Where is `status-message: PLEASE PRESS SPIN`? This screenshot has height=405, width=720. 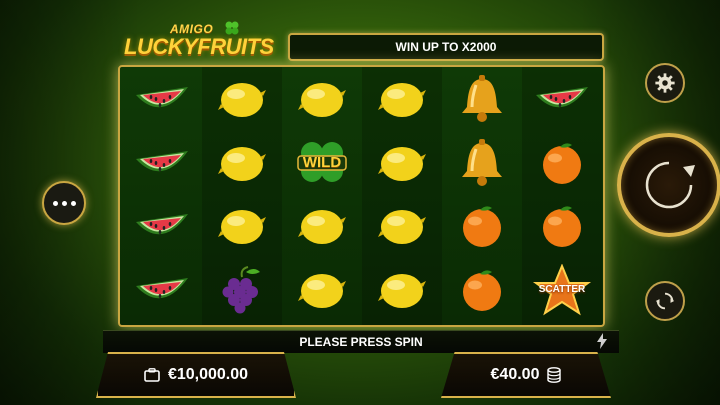
status-message: PLEASE PRESS SPIN is located at coordinates (361, 342).